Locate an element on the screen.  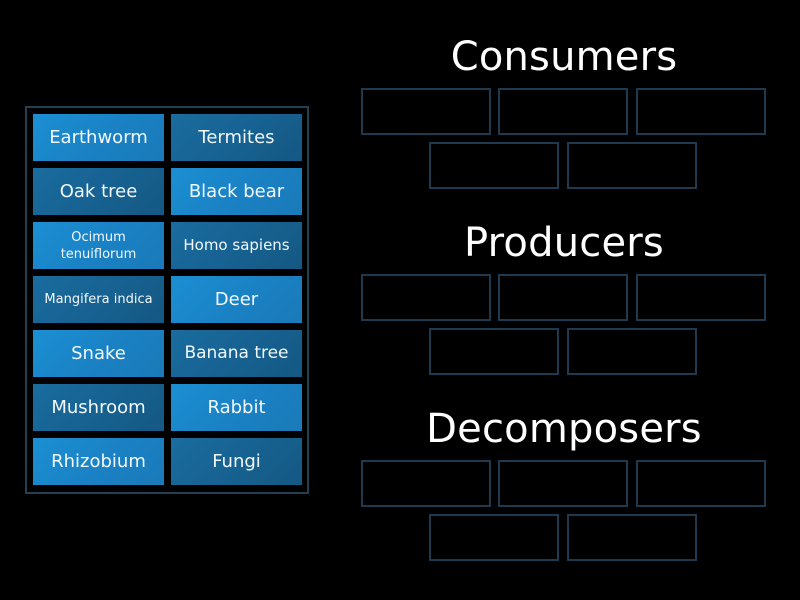
tile-oak-tree: Oak tree is located at coordinates (98, 191).